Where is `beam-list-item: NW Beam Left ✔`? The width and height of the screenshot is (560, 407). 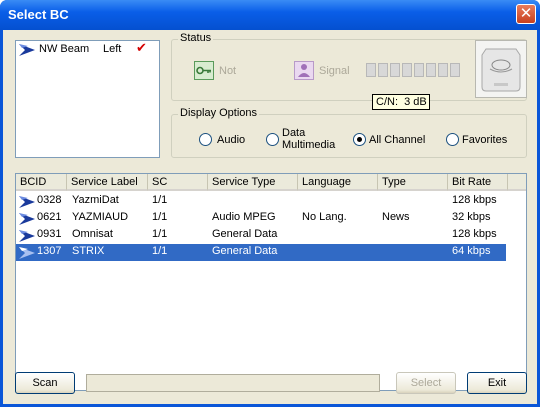
beam-list-item: NW Beam Left ✔ is located at coordinates (87, 49).